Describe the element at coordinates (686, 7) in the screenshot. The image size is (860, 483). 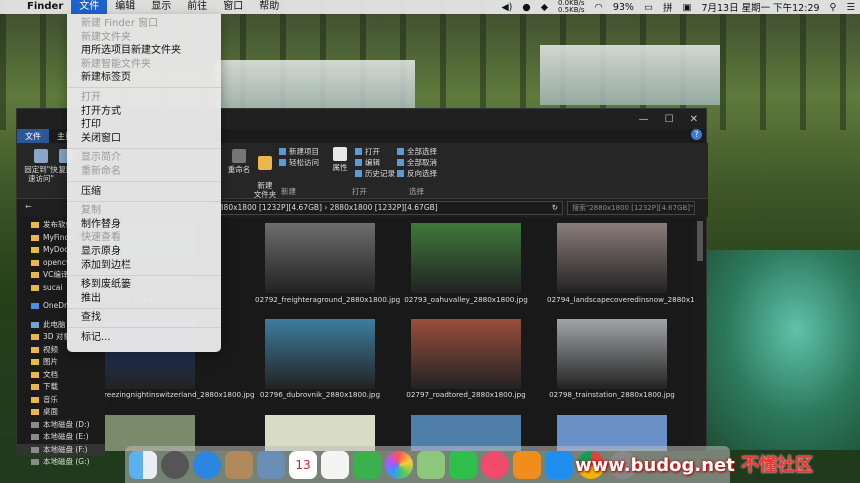
I see `display-icon: ▣` at that location.